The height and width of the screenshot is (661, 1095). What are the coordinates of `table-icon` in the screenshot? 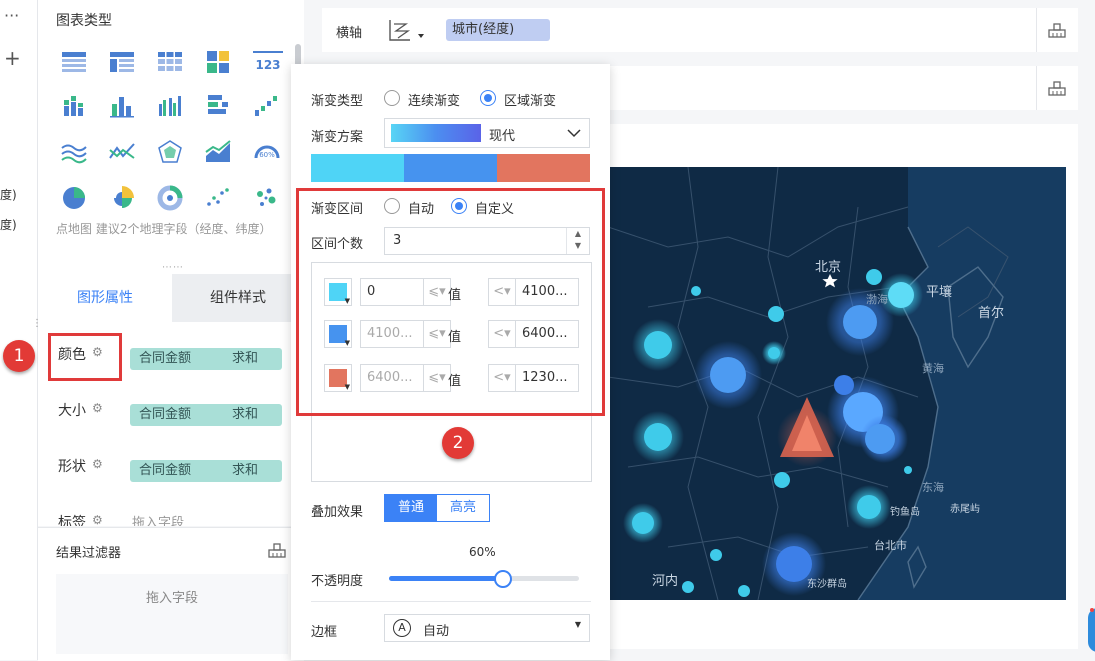 It's located at (74, 62).